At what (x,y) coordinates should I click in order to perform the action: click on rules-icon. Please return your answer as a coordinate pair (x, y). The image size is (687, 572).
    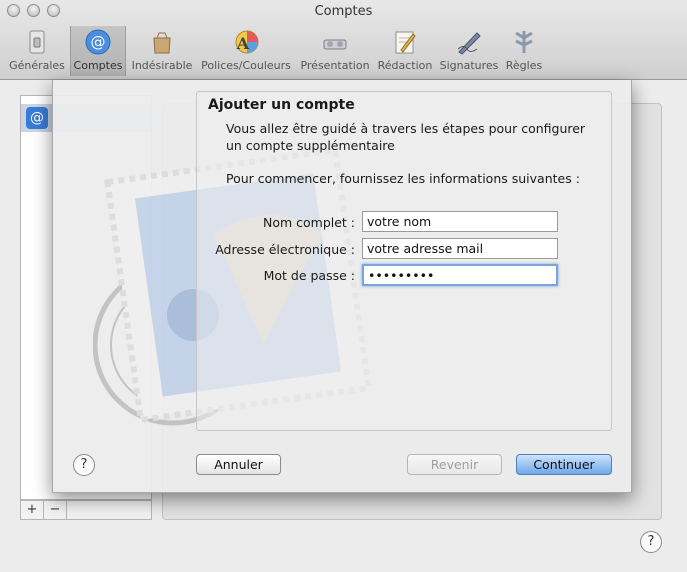
    Looking at the image, I should click on (524, 42).